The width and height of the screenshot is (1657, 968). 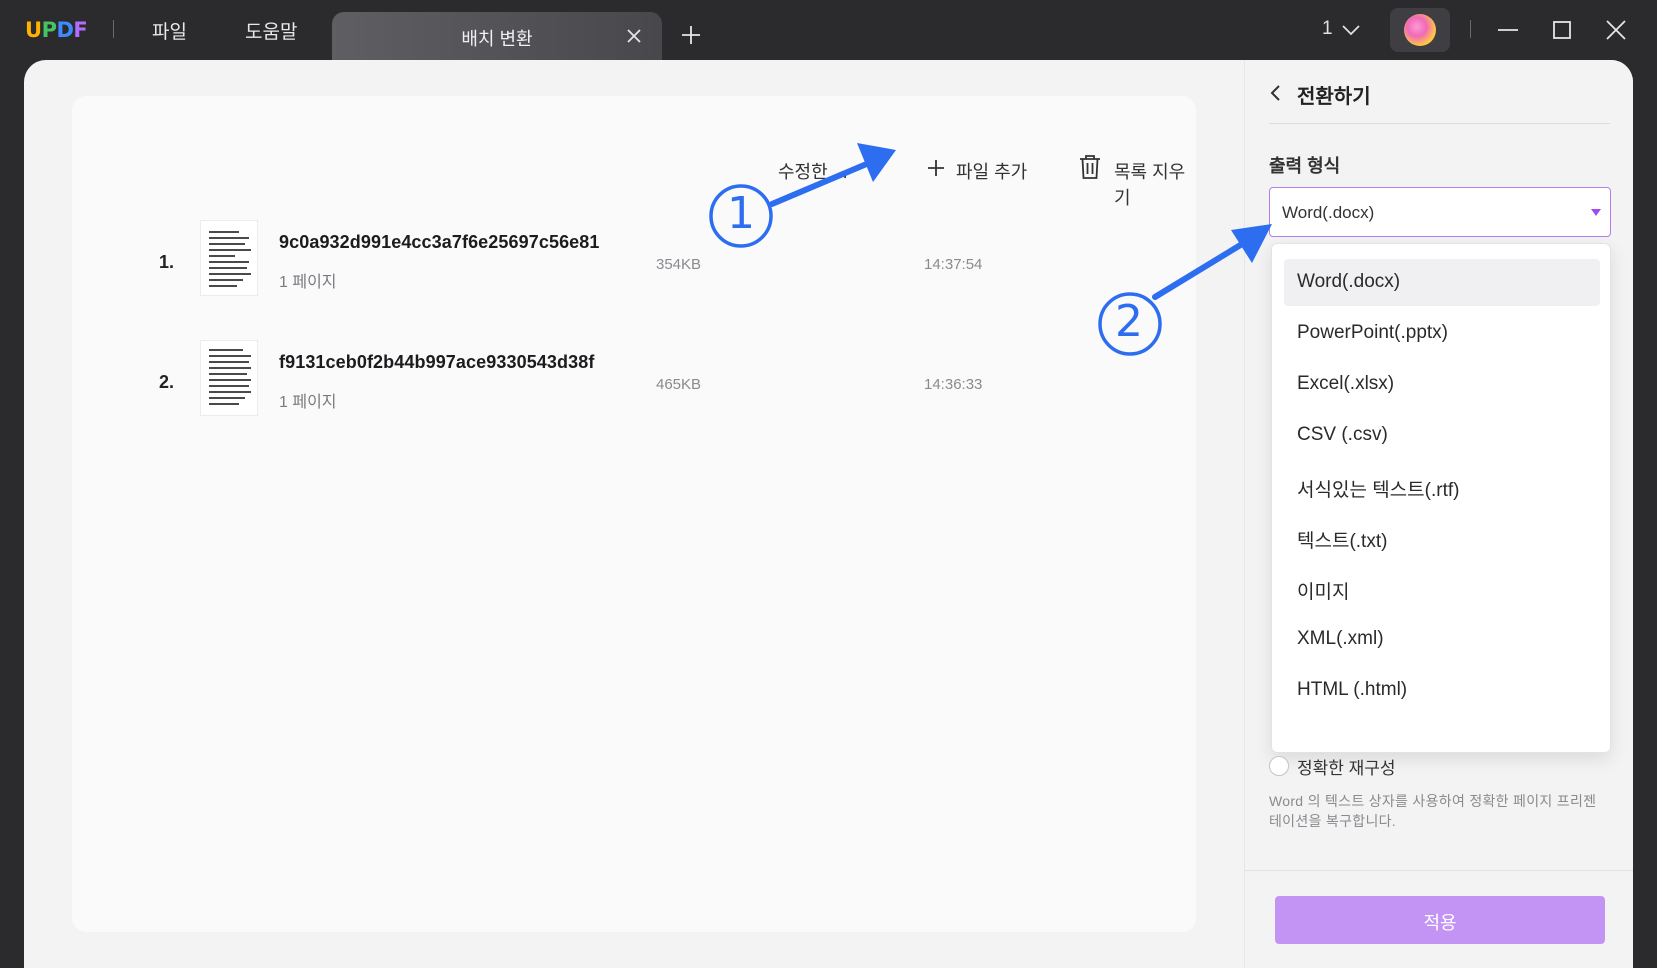 What do you see at coordinates (1155, 184) in the screenshot?
I see `clear-list-button: 목록 지우기` at bounding box center [1155, 184].